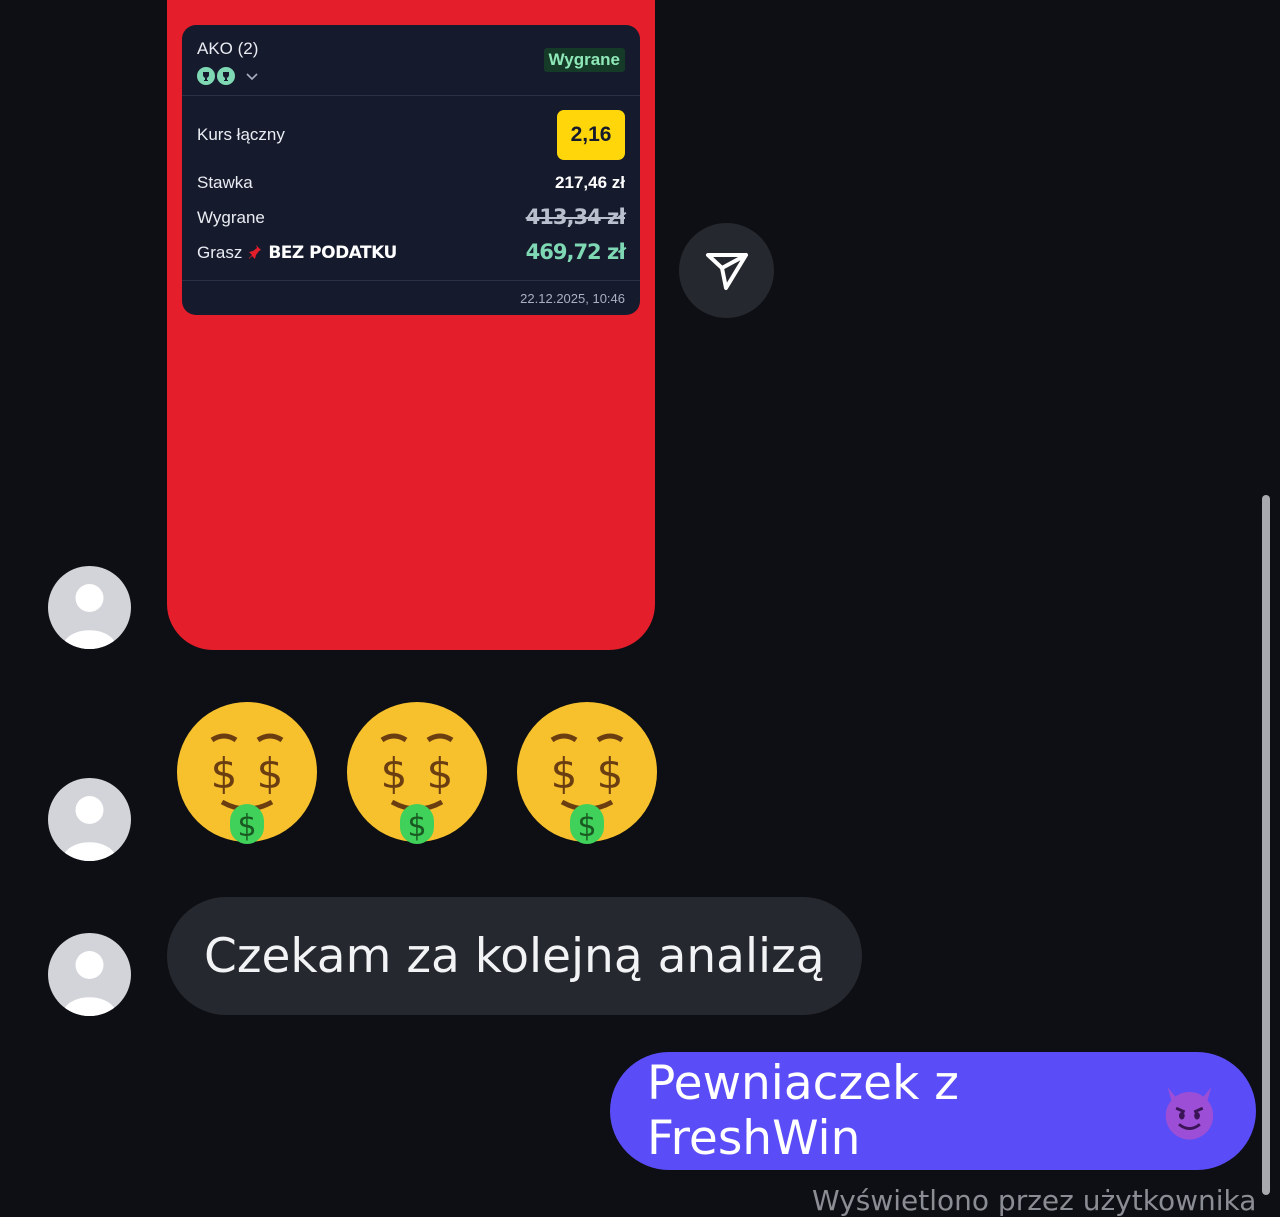 This screenshot has width=1280, height=1217. Describe the element at coordinates (225, 182) in the screenshot. I see `stake-label: Stawka` at that location.